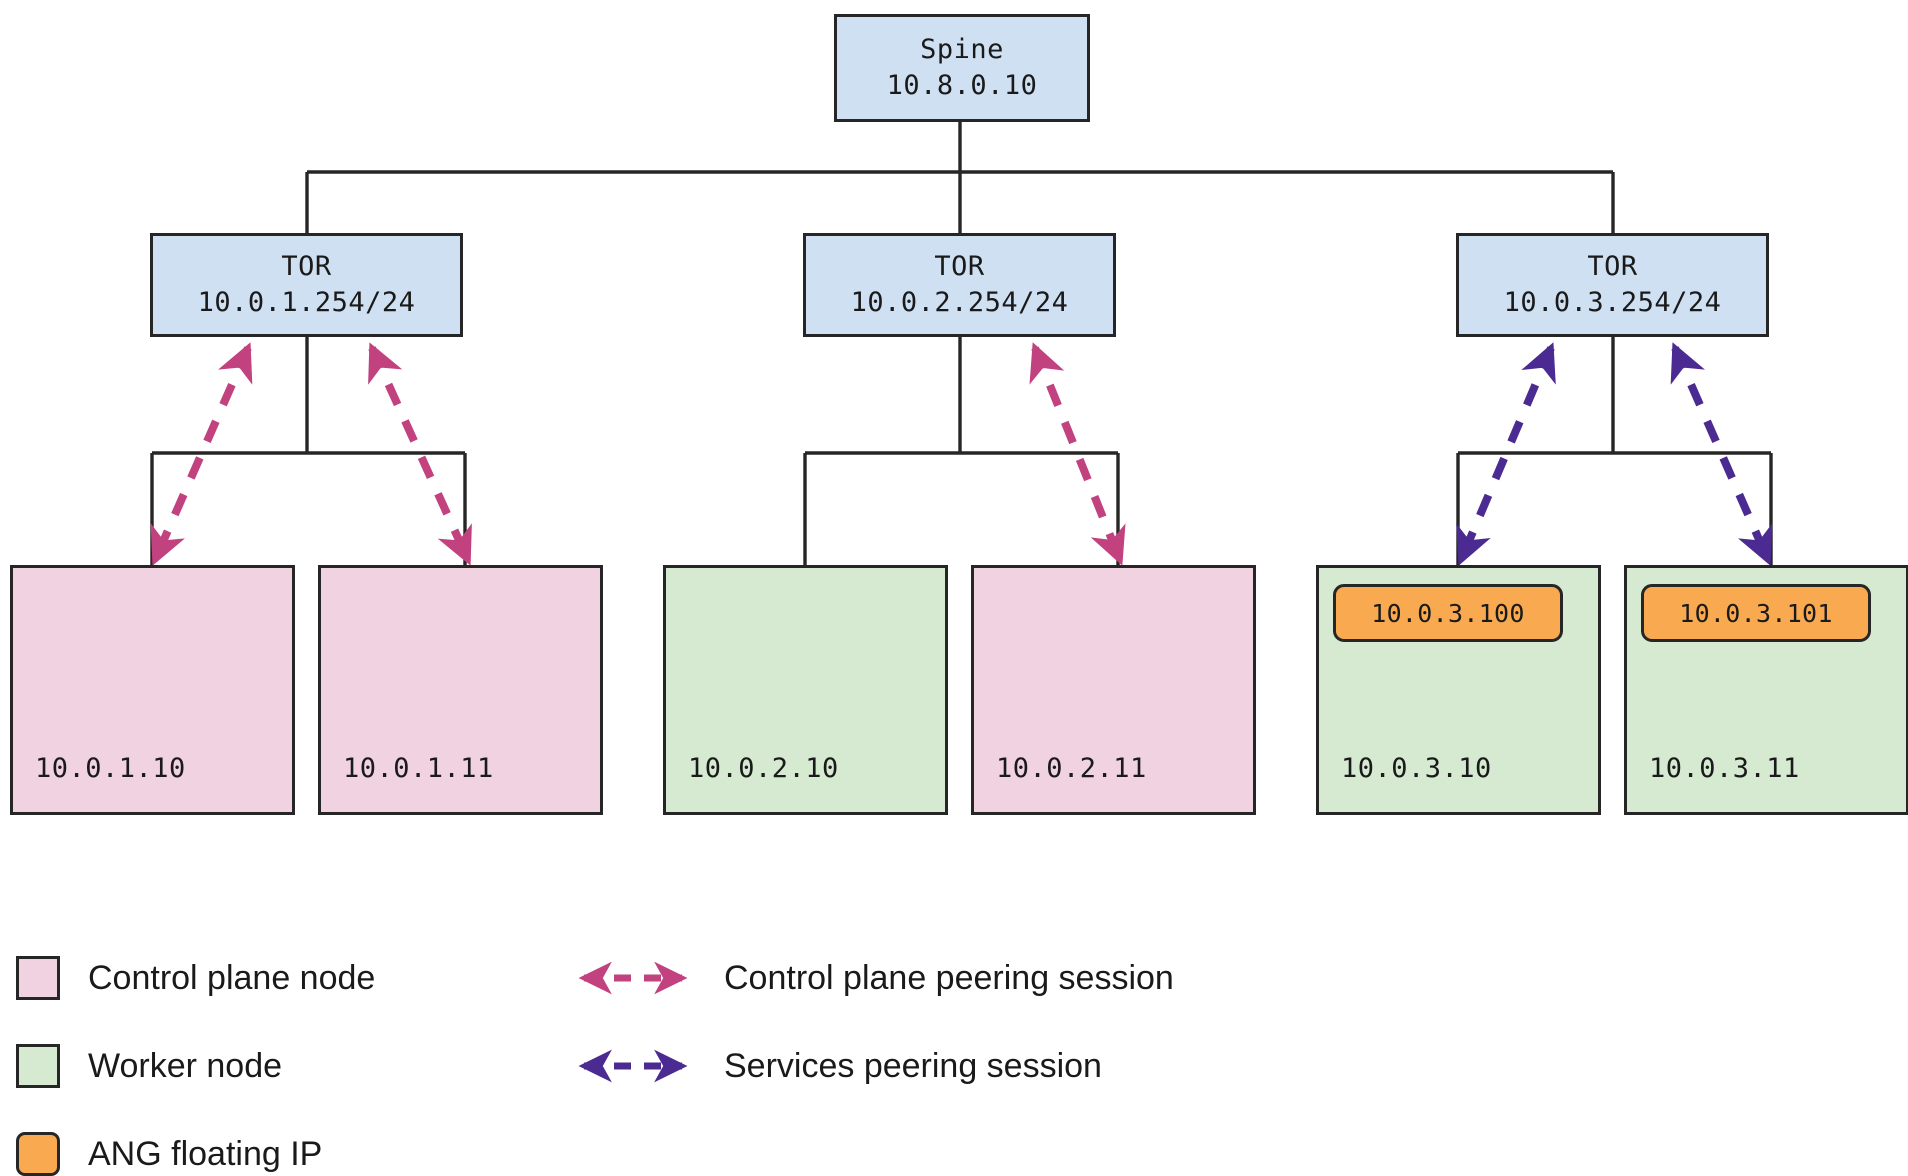 This screenshot has width=1908, height=1176. Describe the element at coordinates (1416, 768) in the screenshot. I see `node-address-label: 10.0.3.10` at that location.